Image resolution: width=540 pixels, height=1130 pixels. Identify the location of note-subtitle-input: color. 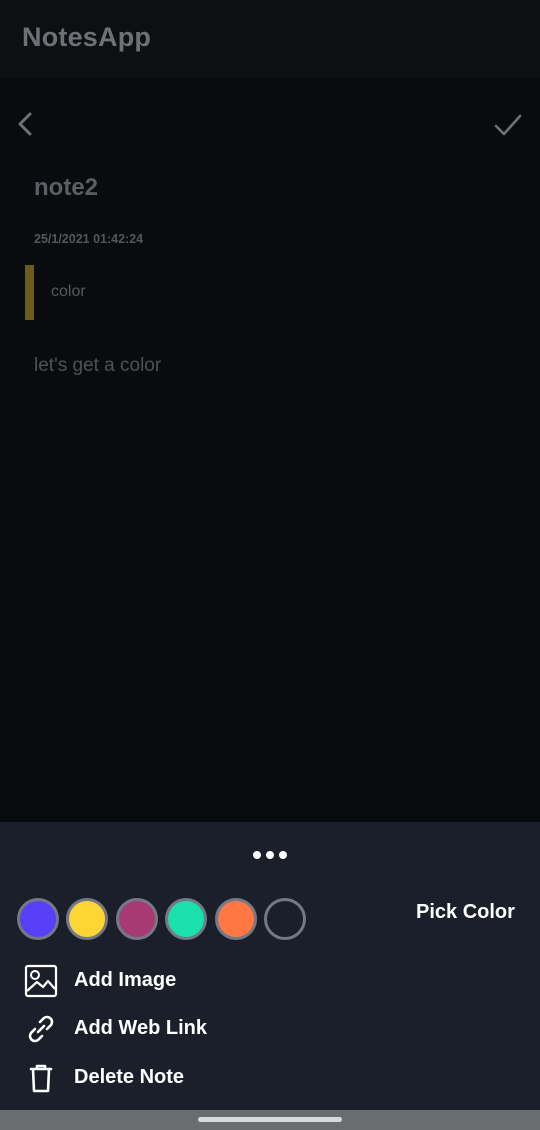
(68, 292).